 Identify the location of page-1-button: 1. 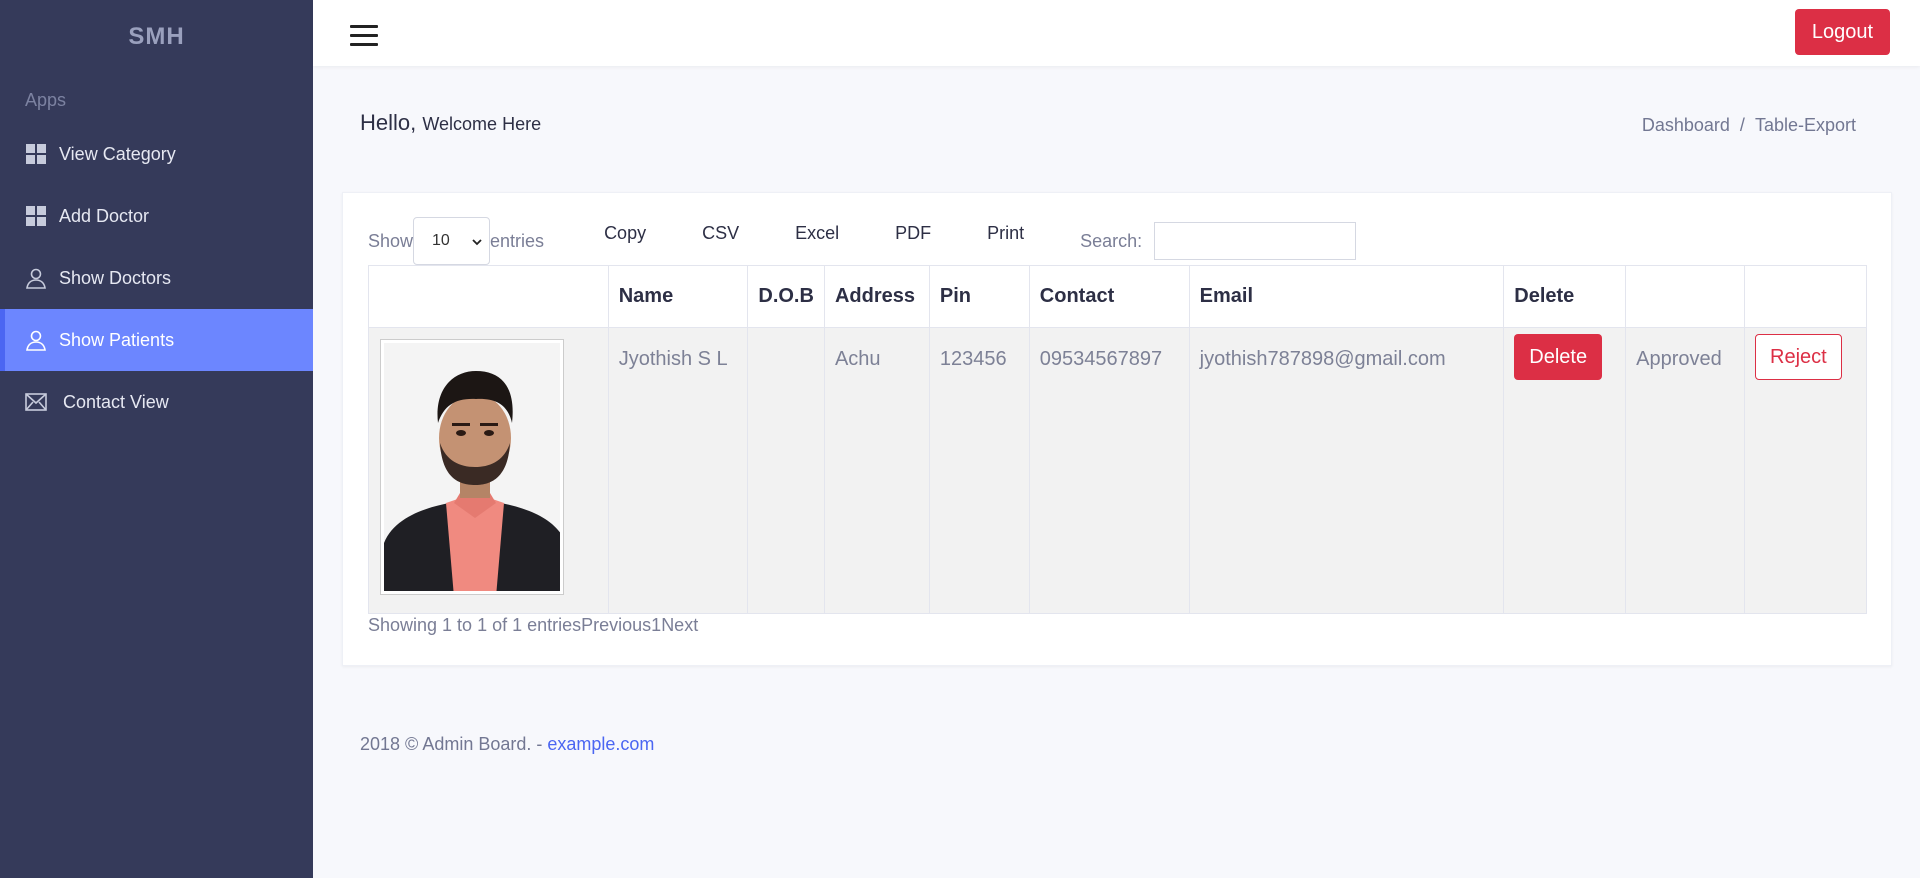
(656, 625).